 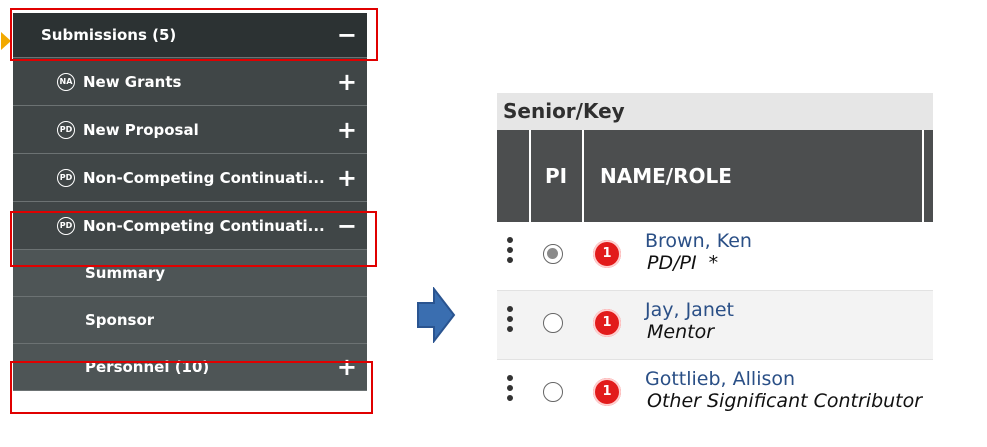 I want to click on person-name-link: Jay, Janet, so click(x=689, y=310).